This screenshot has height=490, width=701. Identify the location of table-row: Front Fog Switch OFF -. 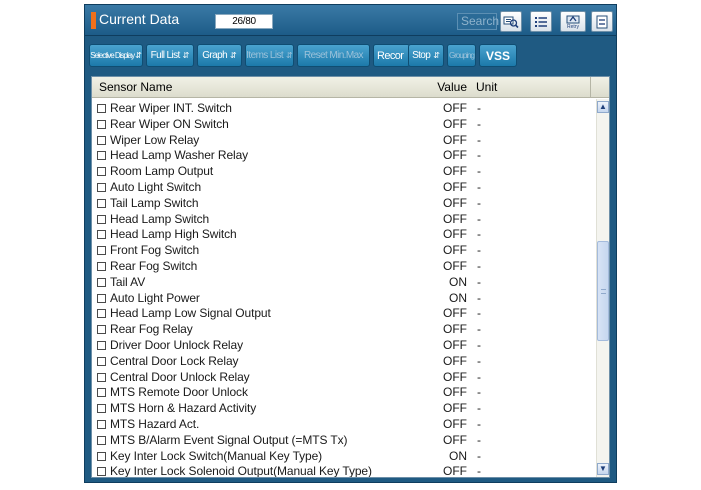
(342, 251).